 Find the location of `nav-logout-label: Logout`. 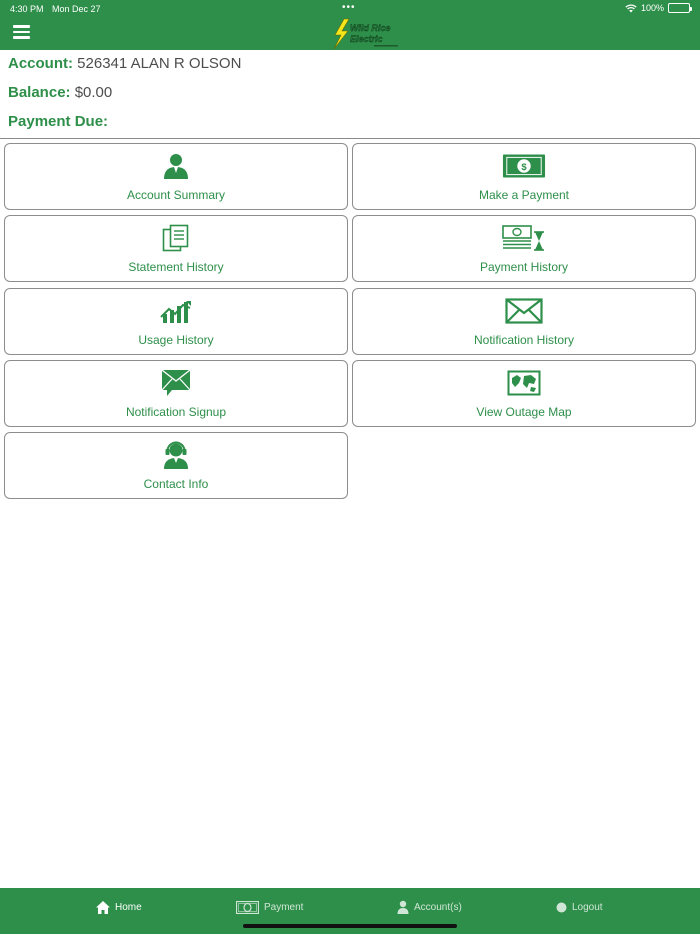

nav-logout-label: Logout is located at coordinates (587, 907).